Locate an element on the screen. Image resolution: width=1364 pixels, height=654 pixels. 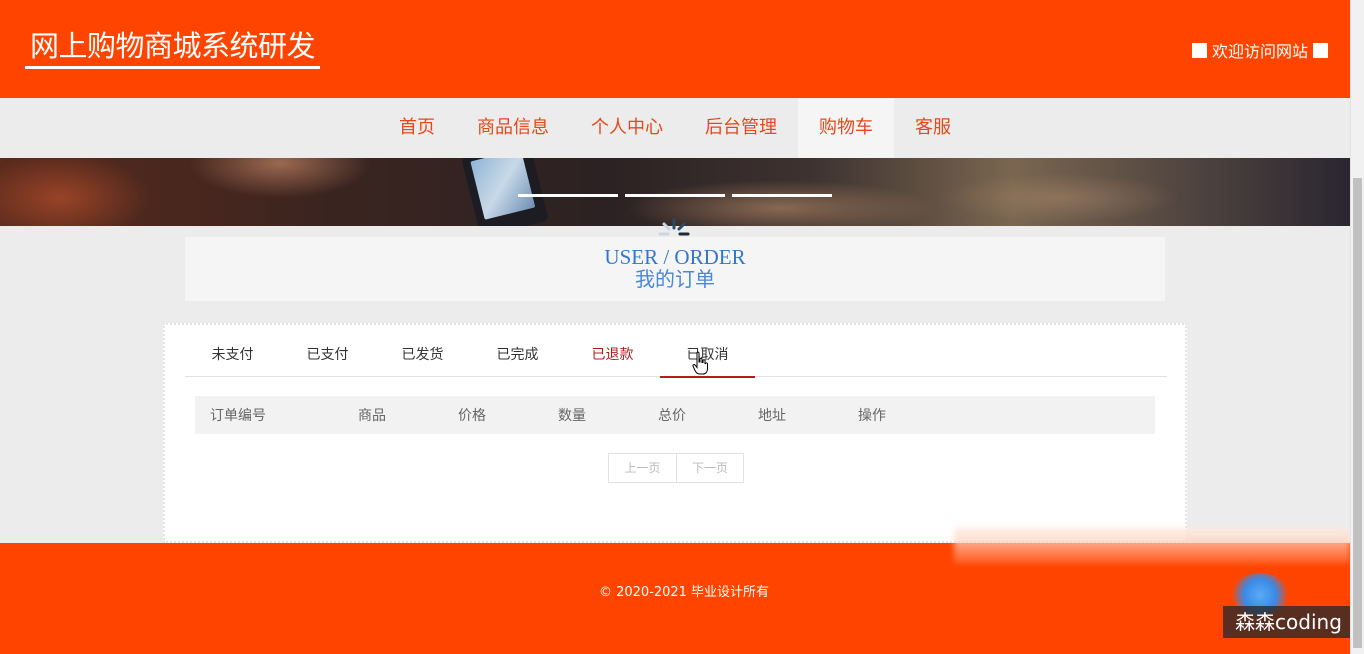
welcome-text: 欢迎访问网站 is located at coordinates (1259, 51).